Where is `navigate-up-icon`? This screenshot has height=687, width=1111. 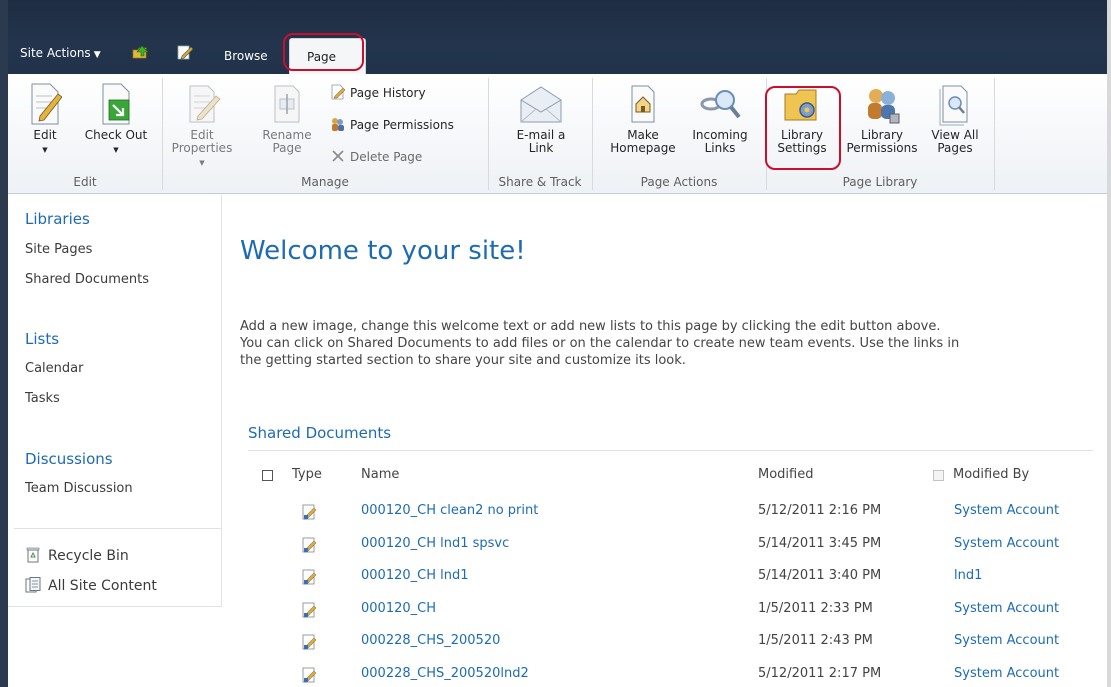 navigate-up-icon is located at coordinates (141, 52).